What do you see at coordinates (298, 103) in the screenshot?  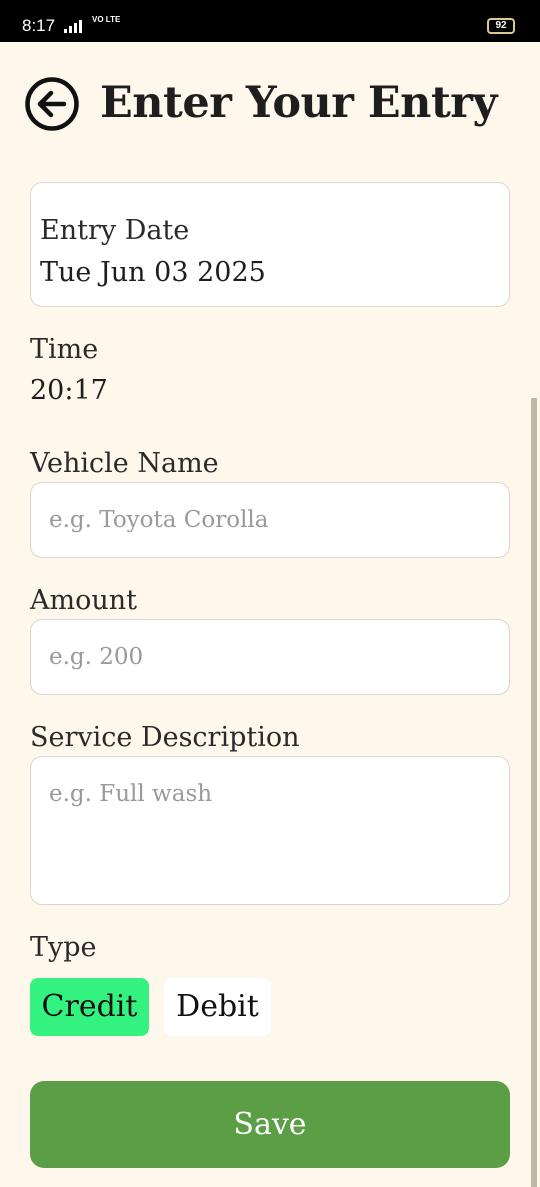 I see `page-title: Enter Your Entry` at bounding box center [298, 103].